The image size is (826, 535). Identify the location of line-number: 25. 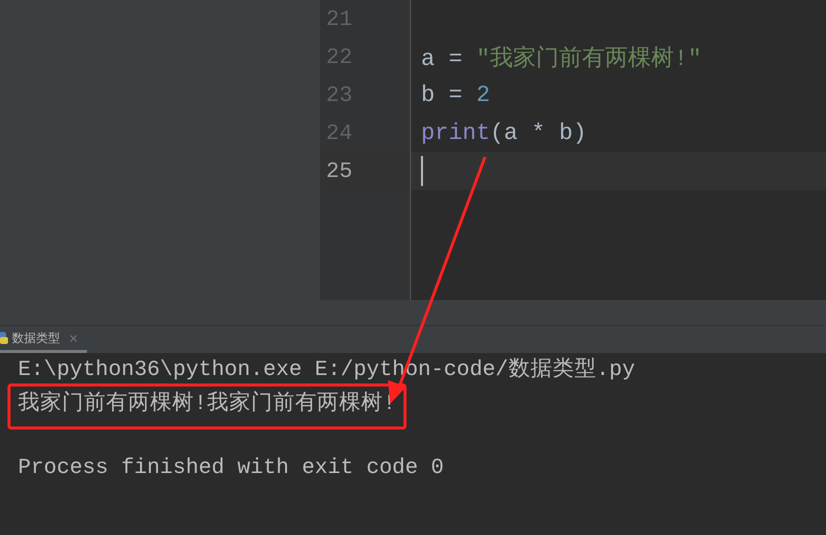
(338, 171).